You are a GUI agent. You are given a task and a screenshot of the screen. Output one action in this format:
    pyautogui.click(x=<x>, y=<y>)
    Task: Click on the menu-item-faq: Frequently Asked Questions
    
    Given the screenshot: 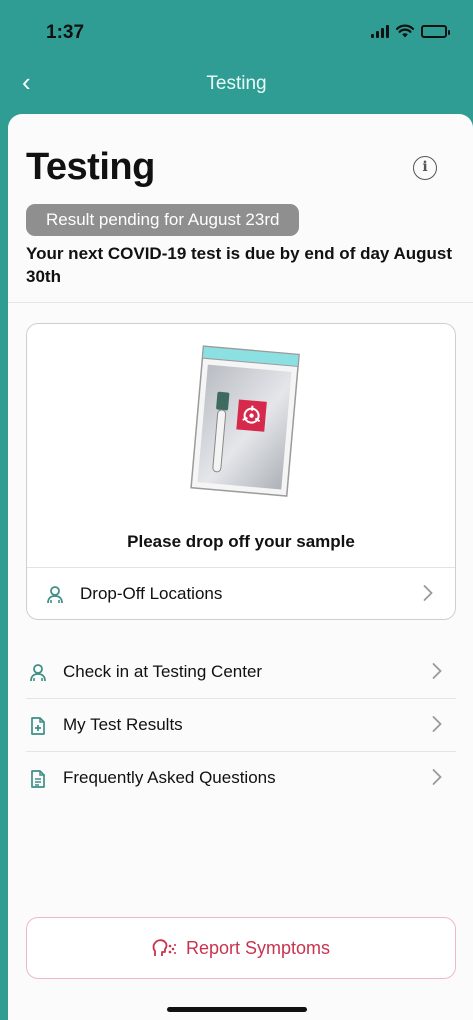 What is the action you would take?
    pyautogui.click(x=241, y=778)
    